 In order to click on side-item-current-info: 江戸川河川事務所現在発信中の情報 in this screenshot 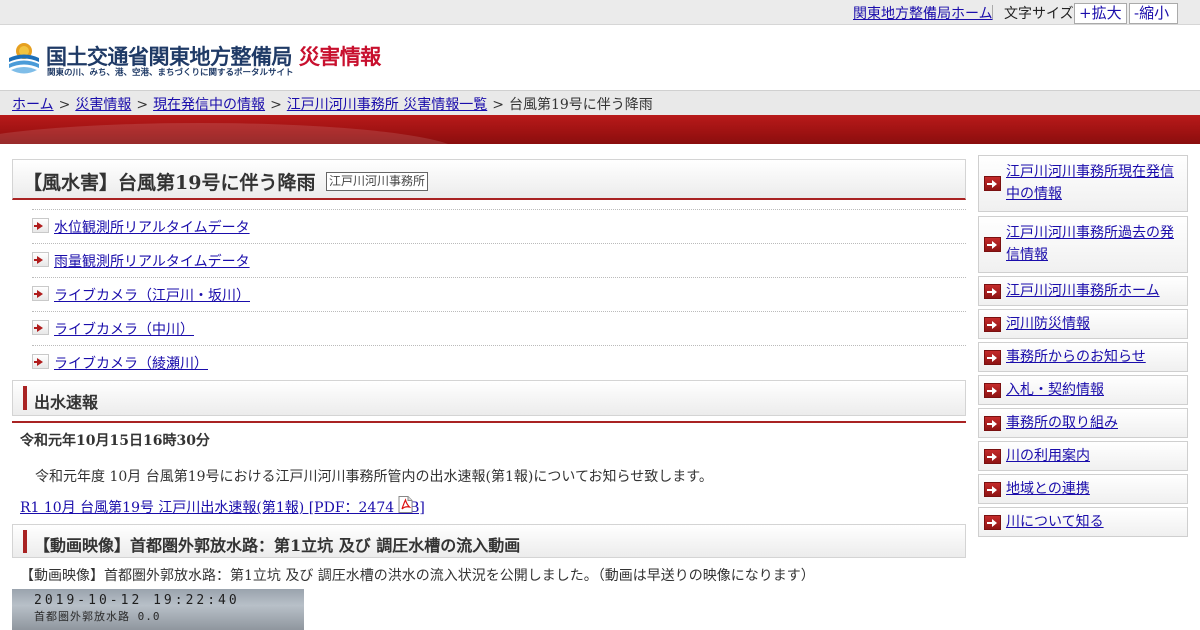, I will do `click(1083, 183)`.